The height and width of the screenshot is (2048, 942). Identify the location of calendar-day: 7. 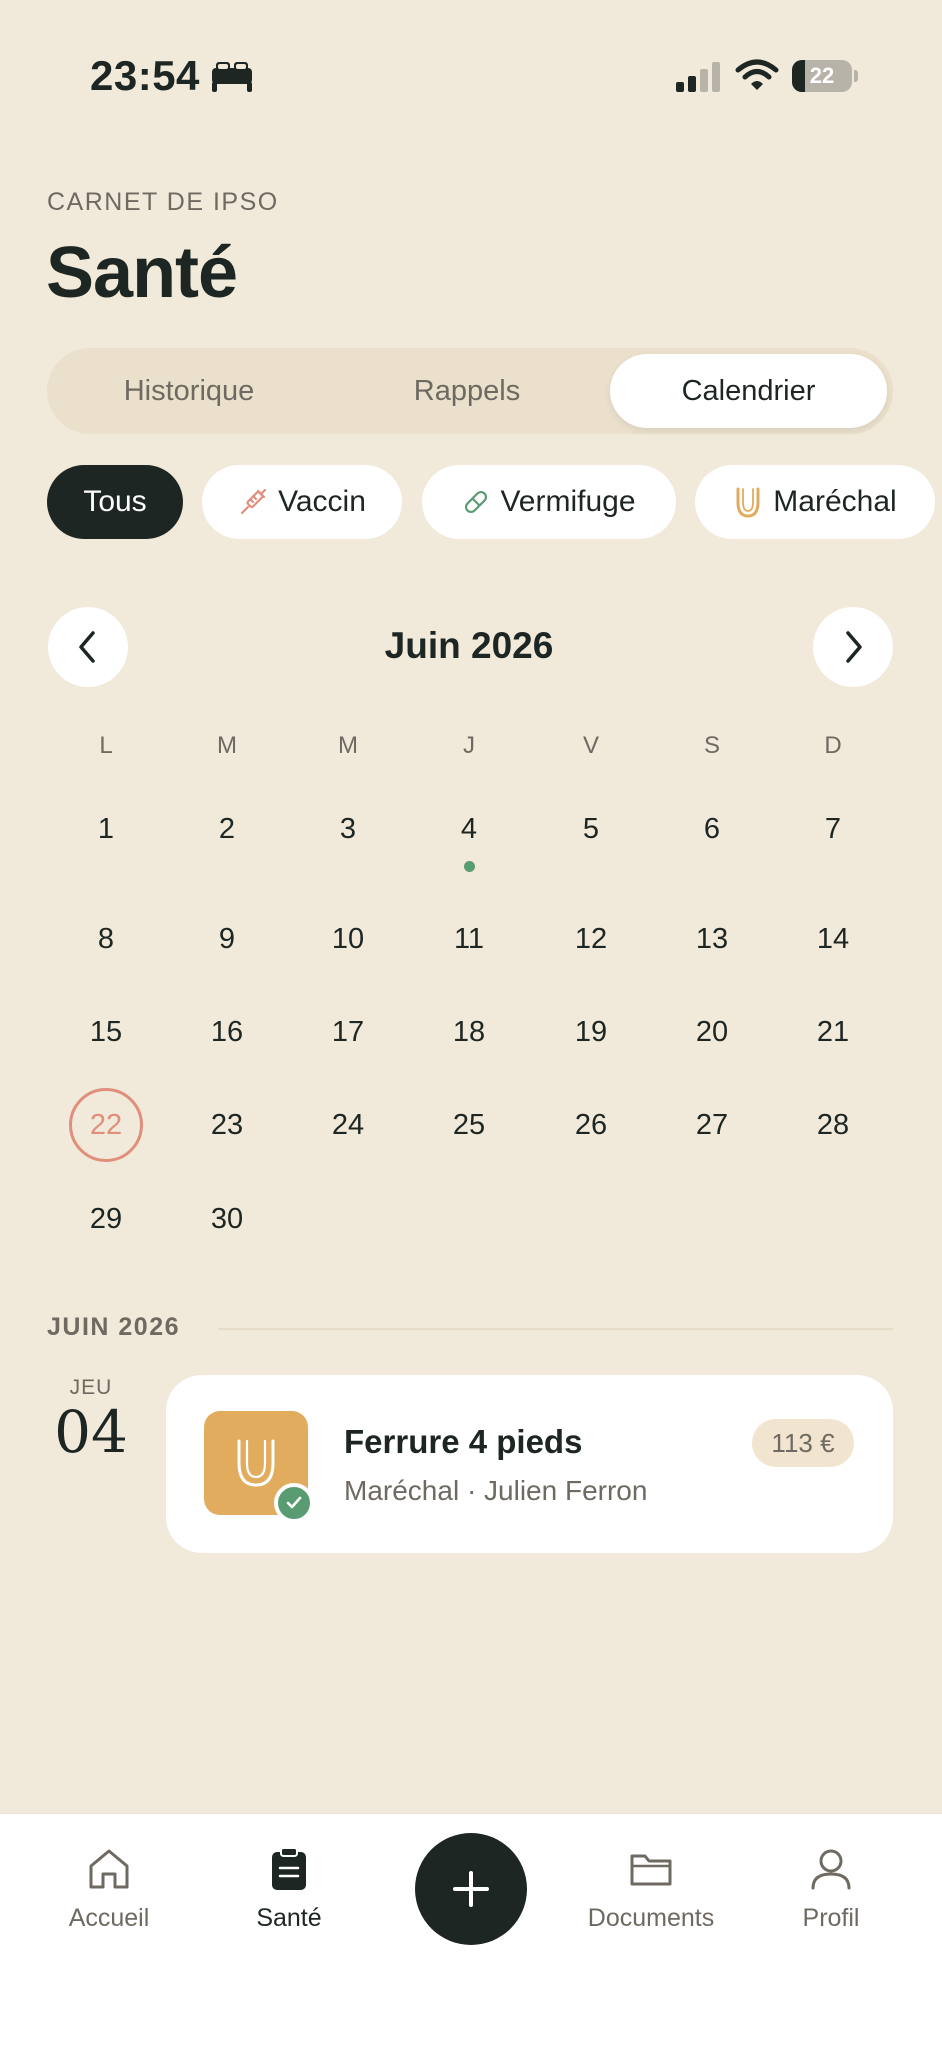
(833, 829).